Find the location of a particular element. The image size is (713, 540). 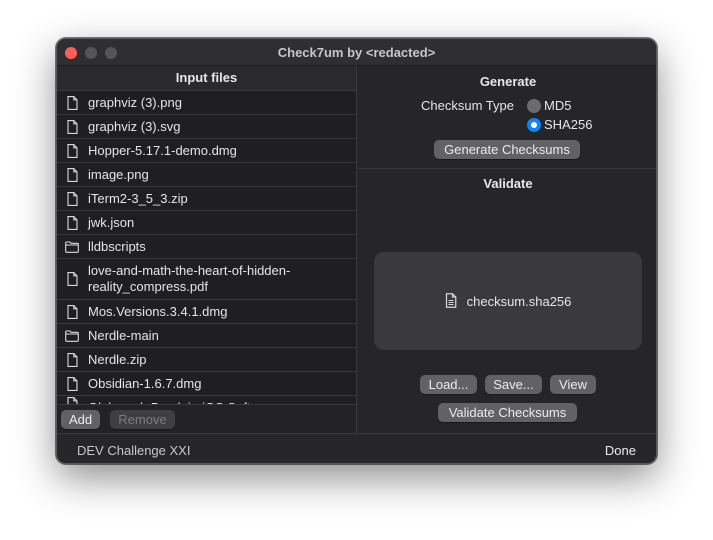

sha256-radio is located at coordinates (534, 125).